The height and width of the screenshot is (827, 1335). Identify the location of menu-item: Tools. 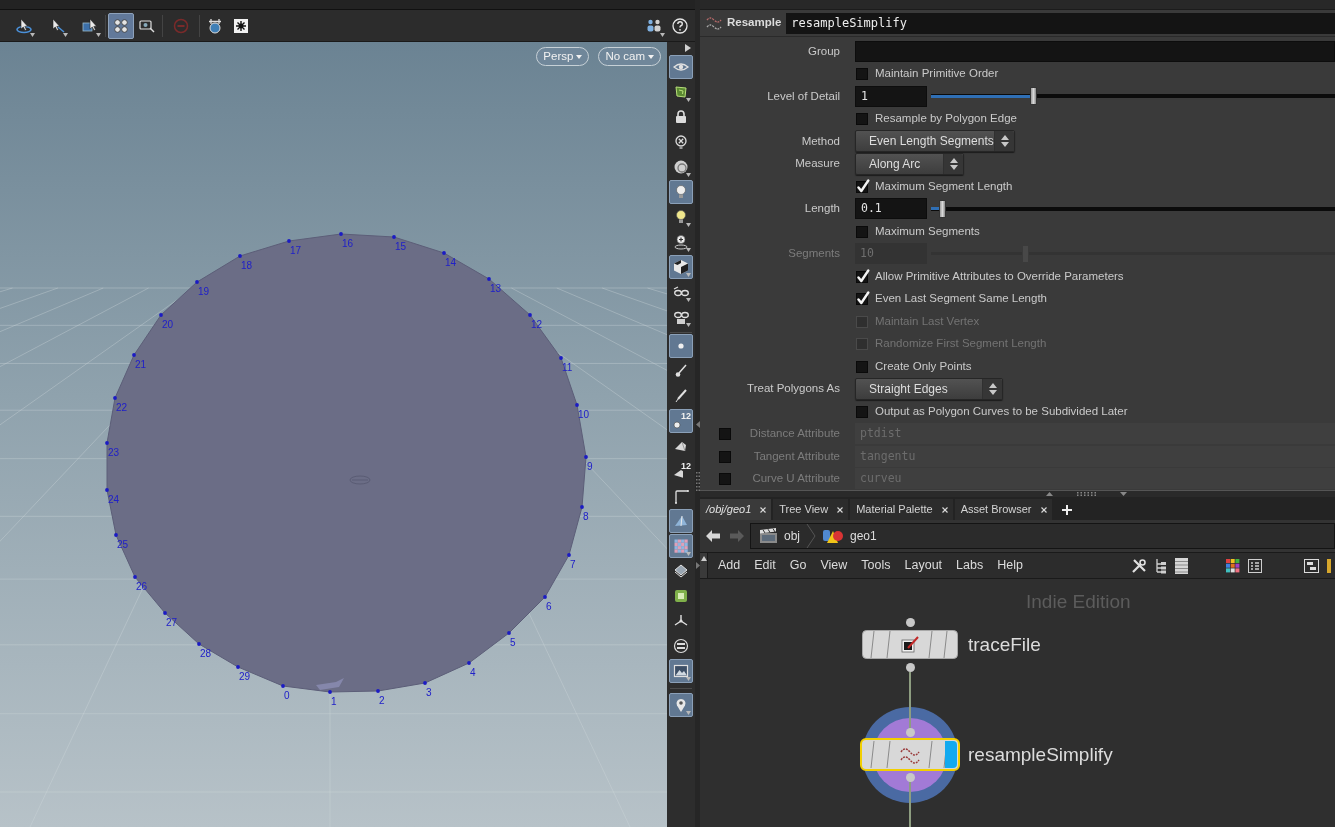
(876, 565).